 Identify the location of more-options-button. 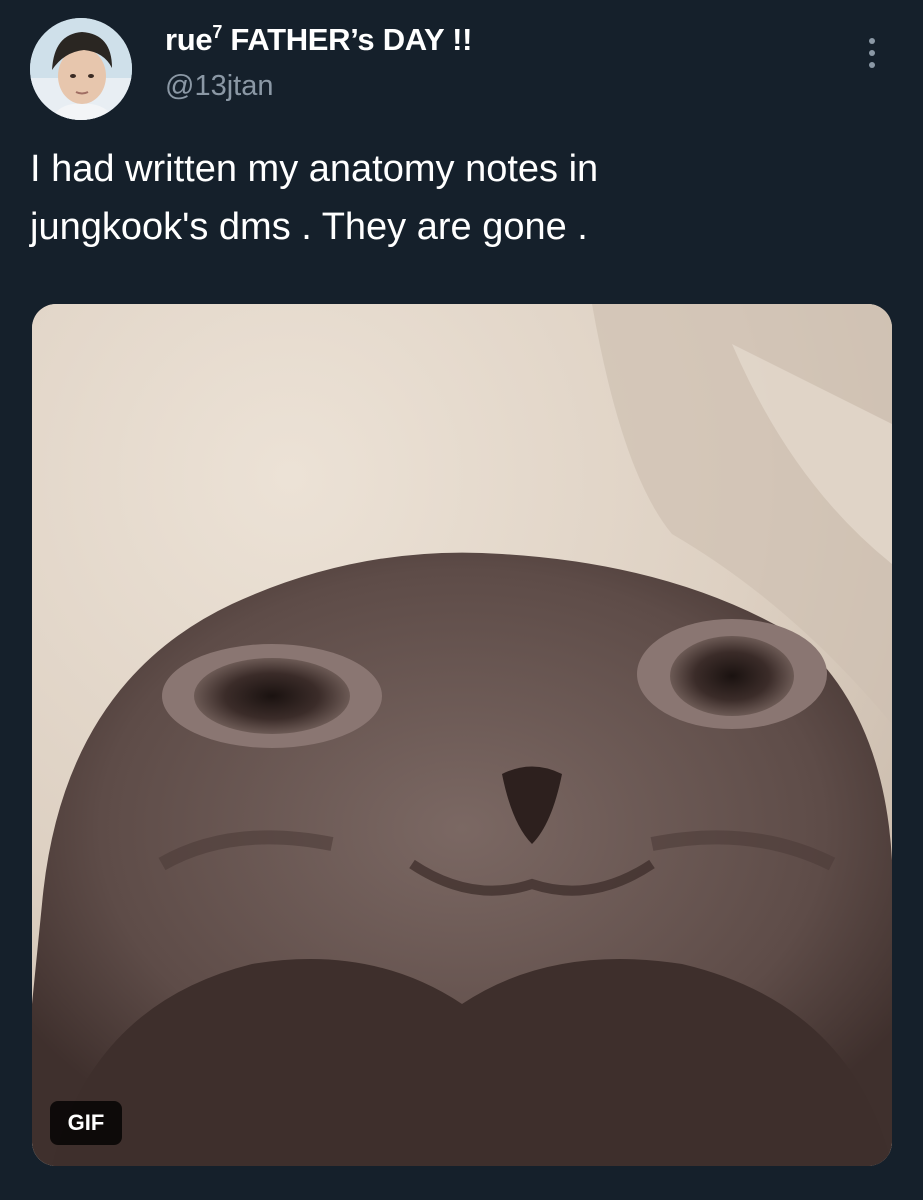
(872, 54).